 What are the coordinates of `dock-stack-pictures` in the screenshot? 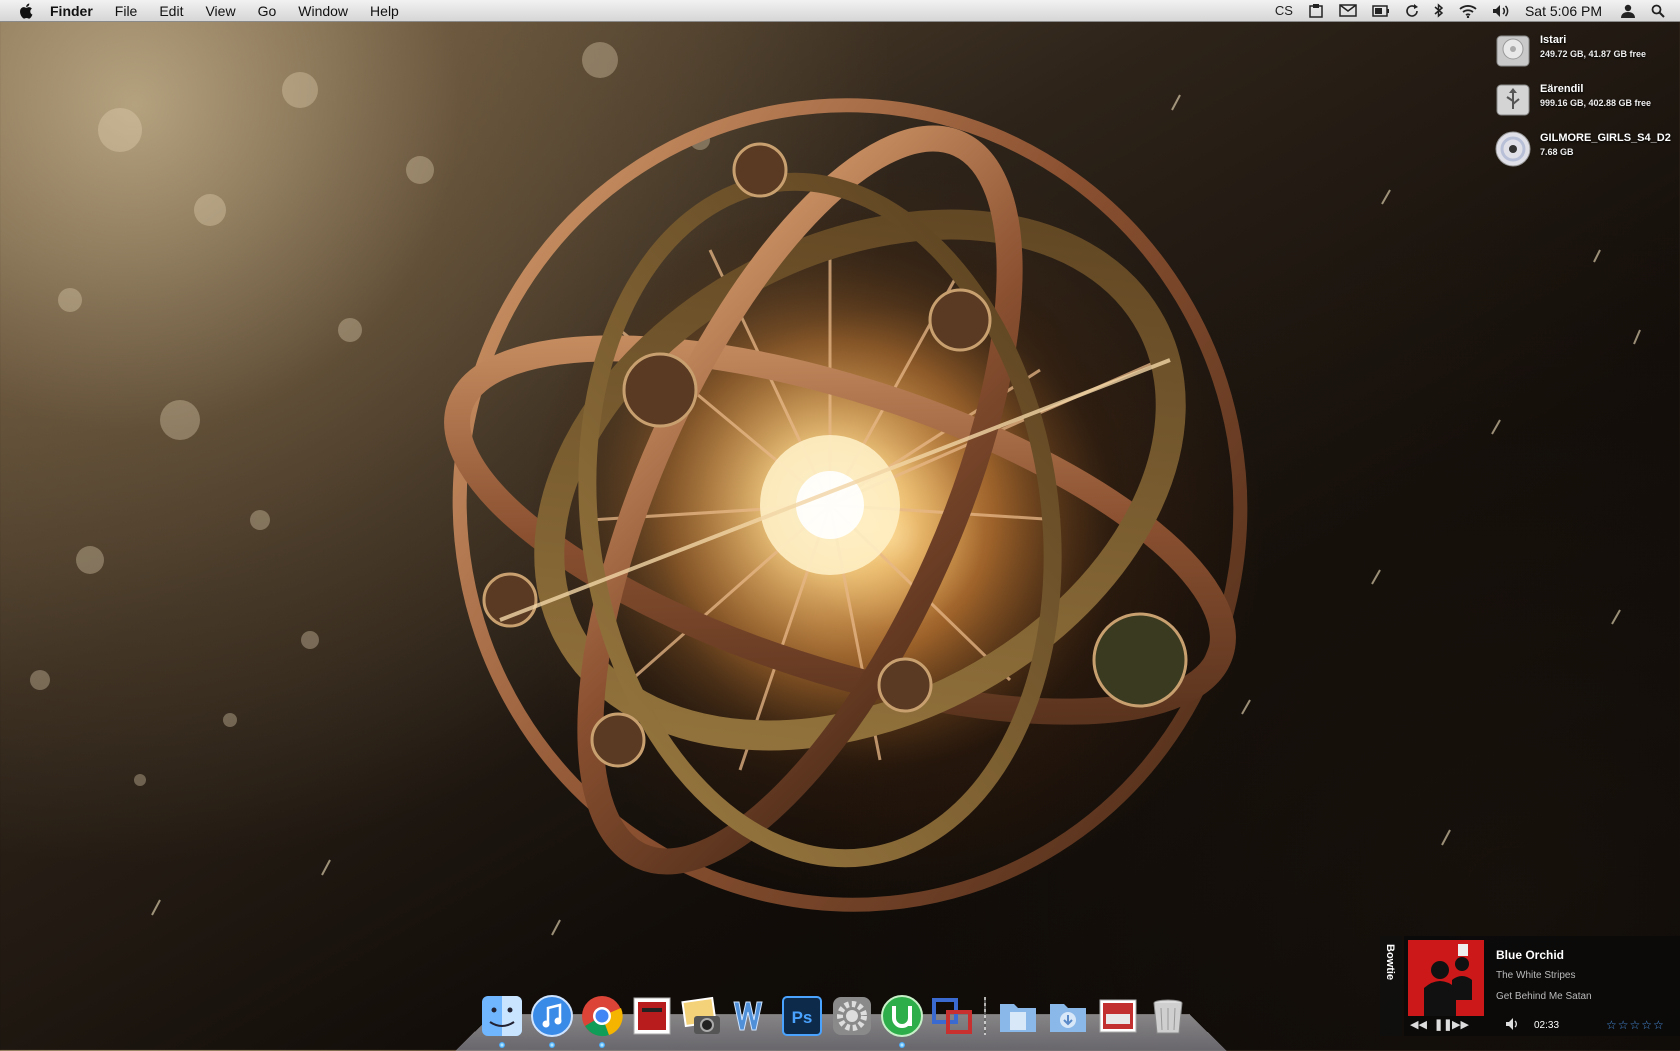 It's located at (1118, 1016).